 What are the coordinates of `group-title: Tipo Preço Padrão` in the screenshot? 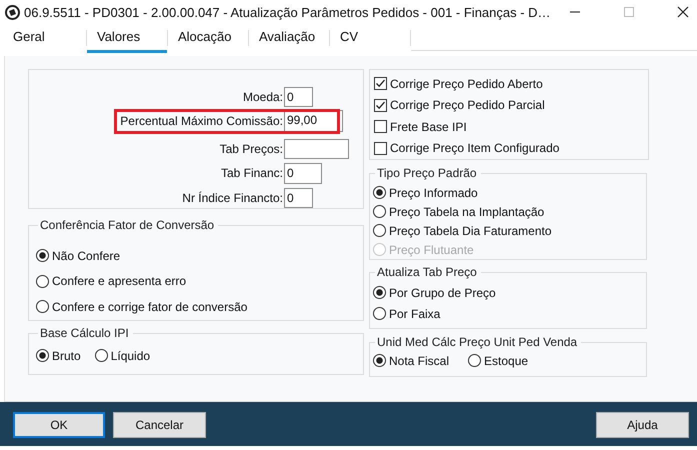 It's located at (427, 173).